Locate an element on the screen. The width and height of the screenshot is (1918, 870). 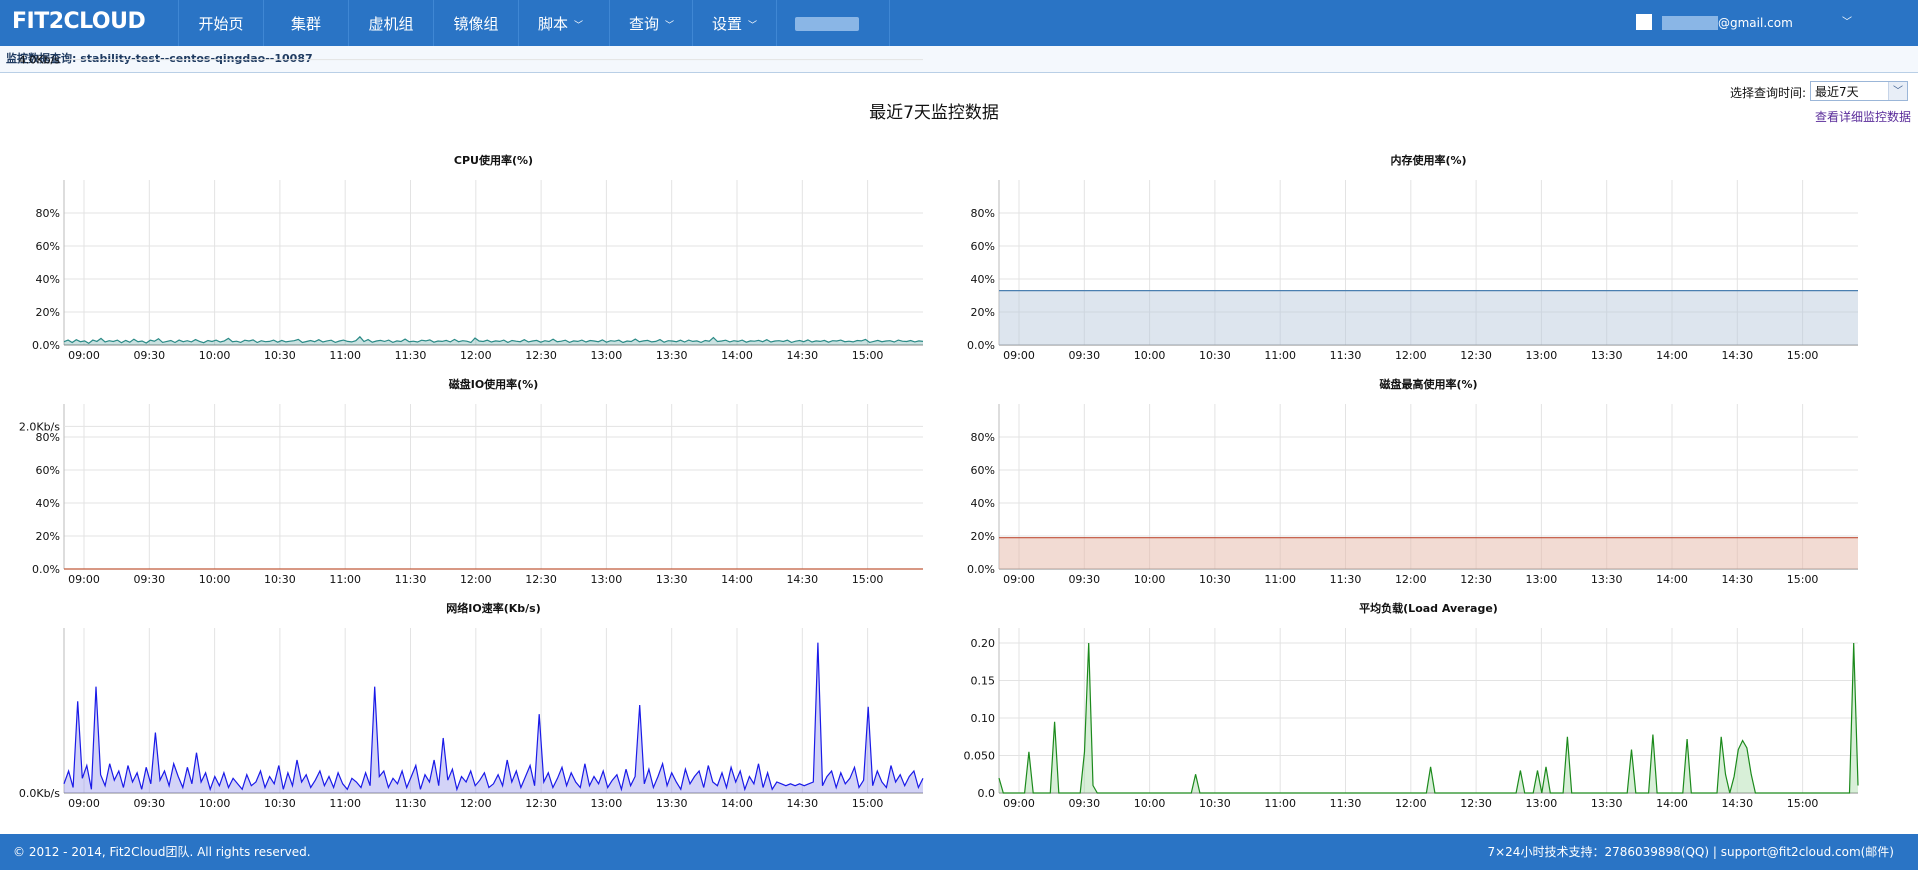
time-select-value: 最近7天 is located at coordinates (1837, 92).